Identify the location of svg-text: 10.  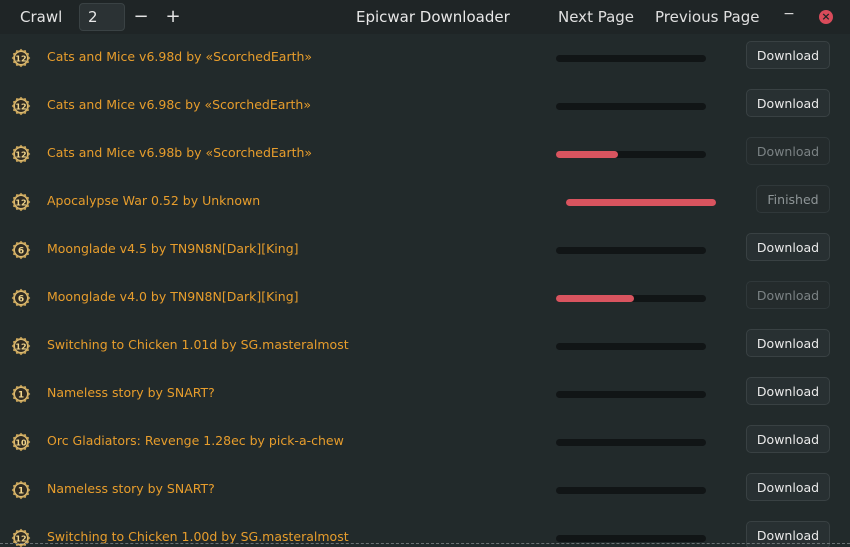
(21, 442).